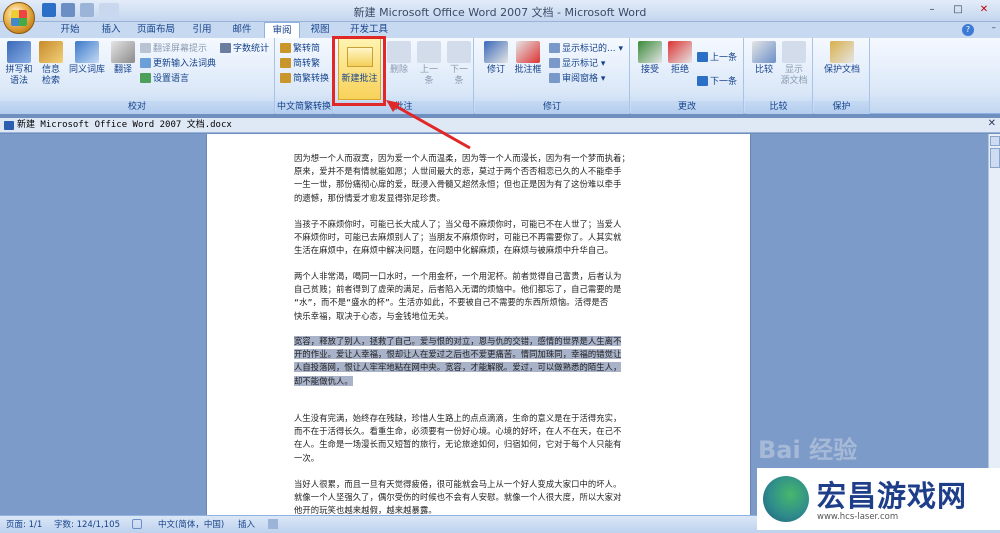 The height and width of the screenshot is (533, 1000). Describe the element at coordinates (496, 52) in the screenshot. I see `track-changes-icon` at that location.